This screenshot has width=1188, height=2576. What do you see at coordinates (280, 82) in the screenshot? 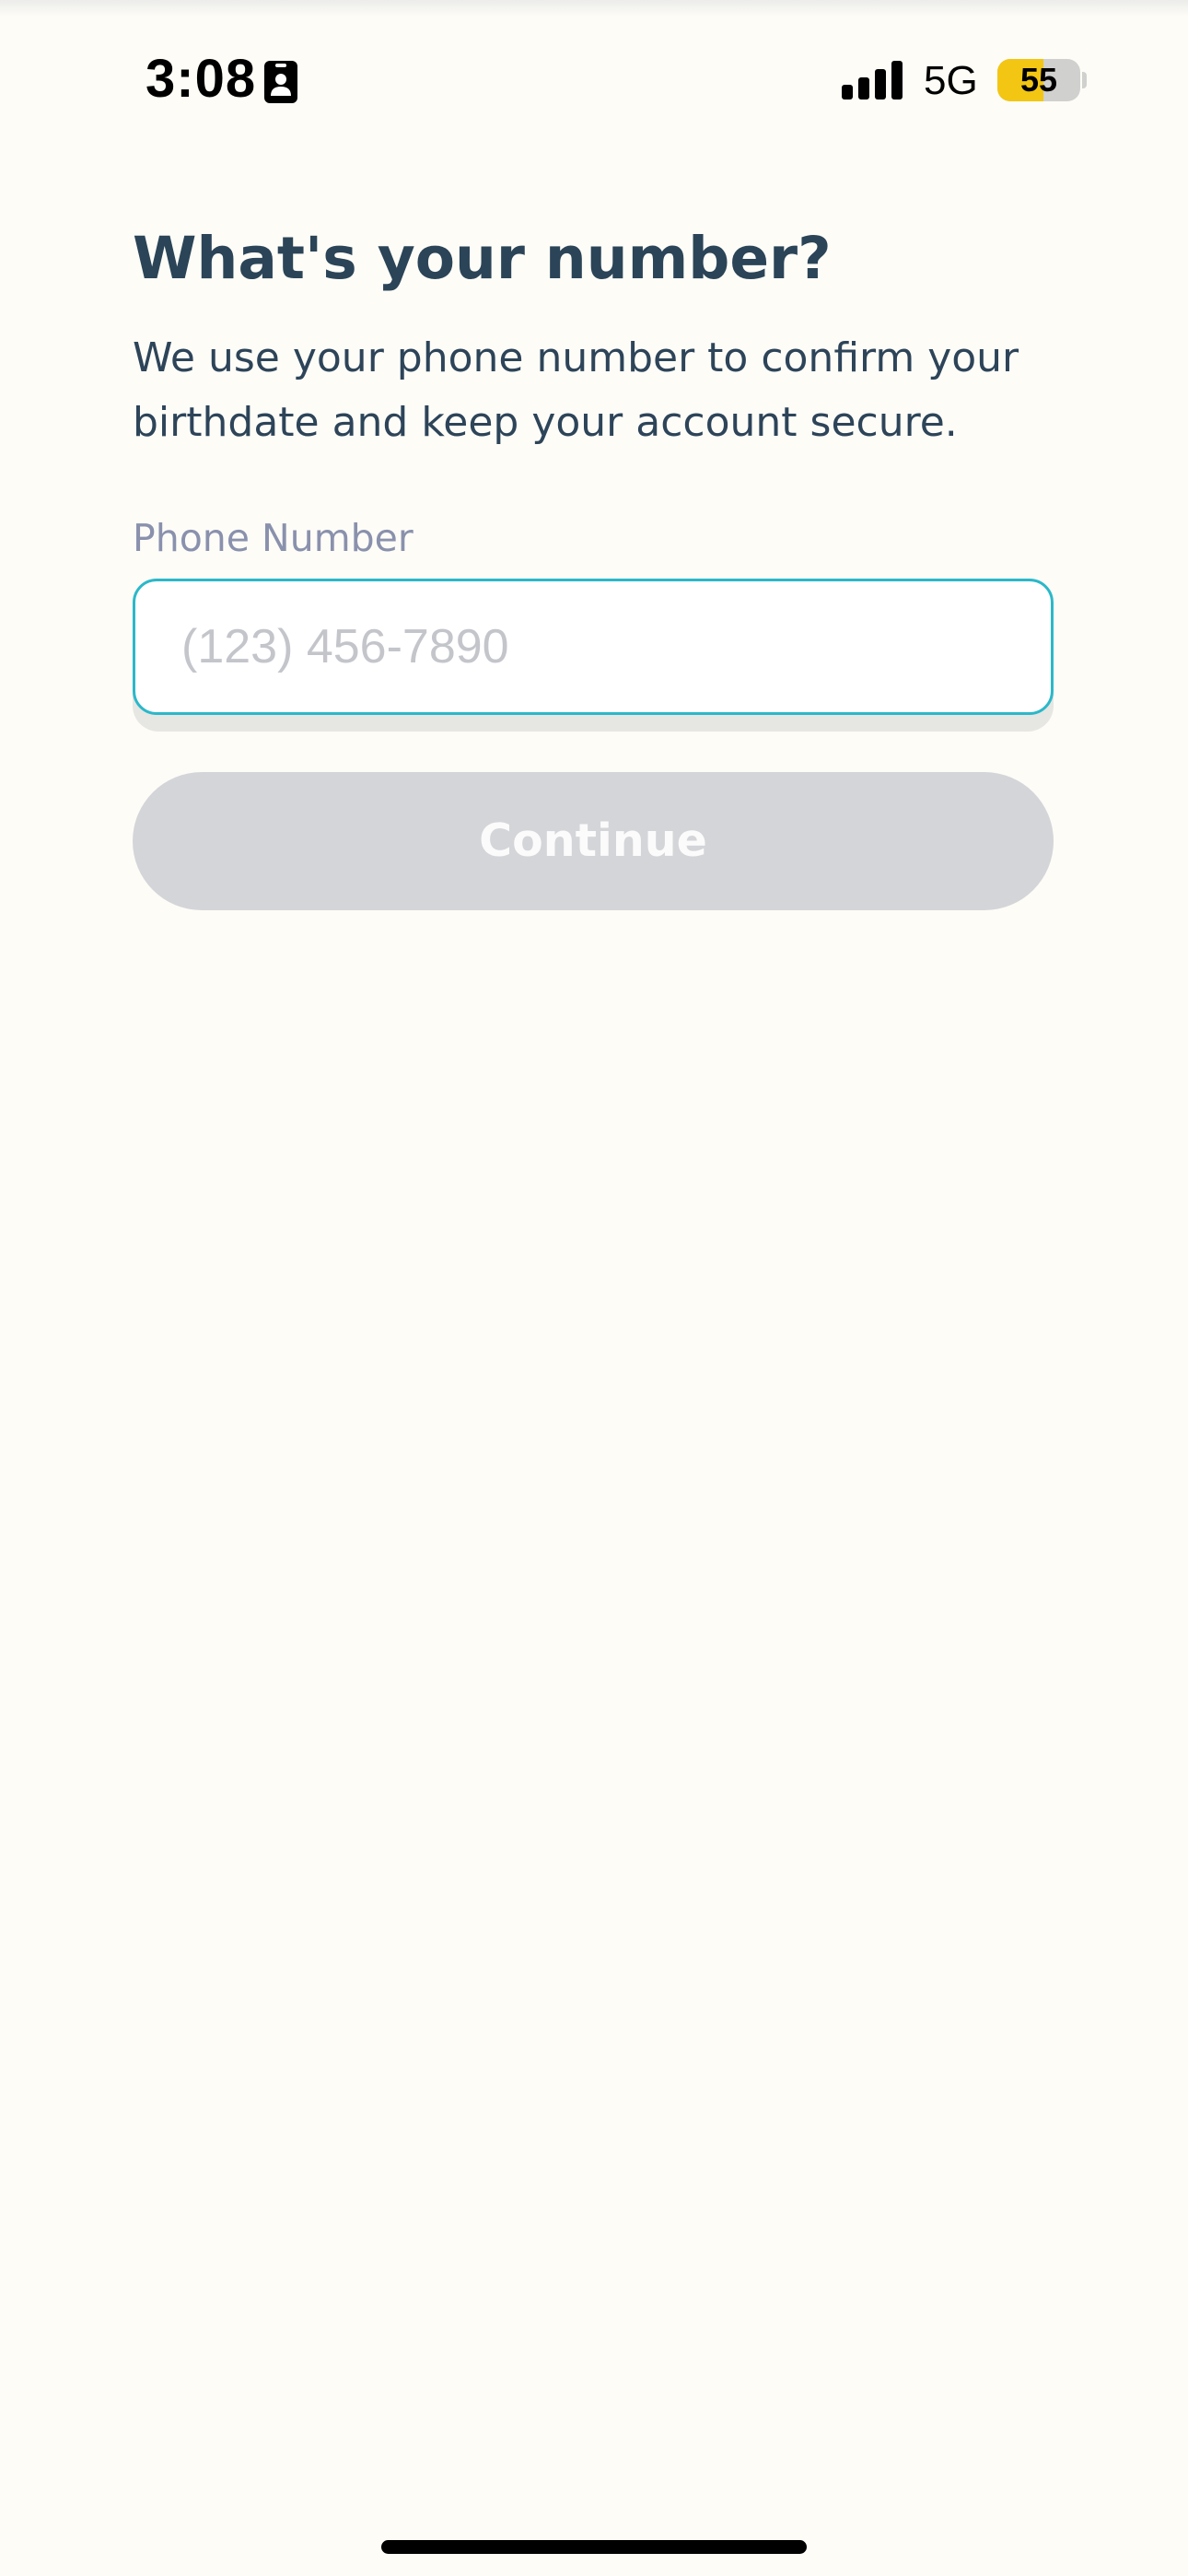
I see `id-card-icon` at bounding box center [280, 82].